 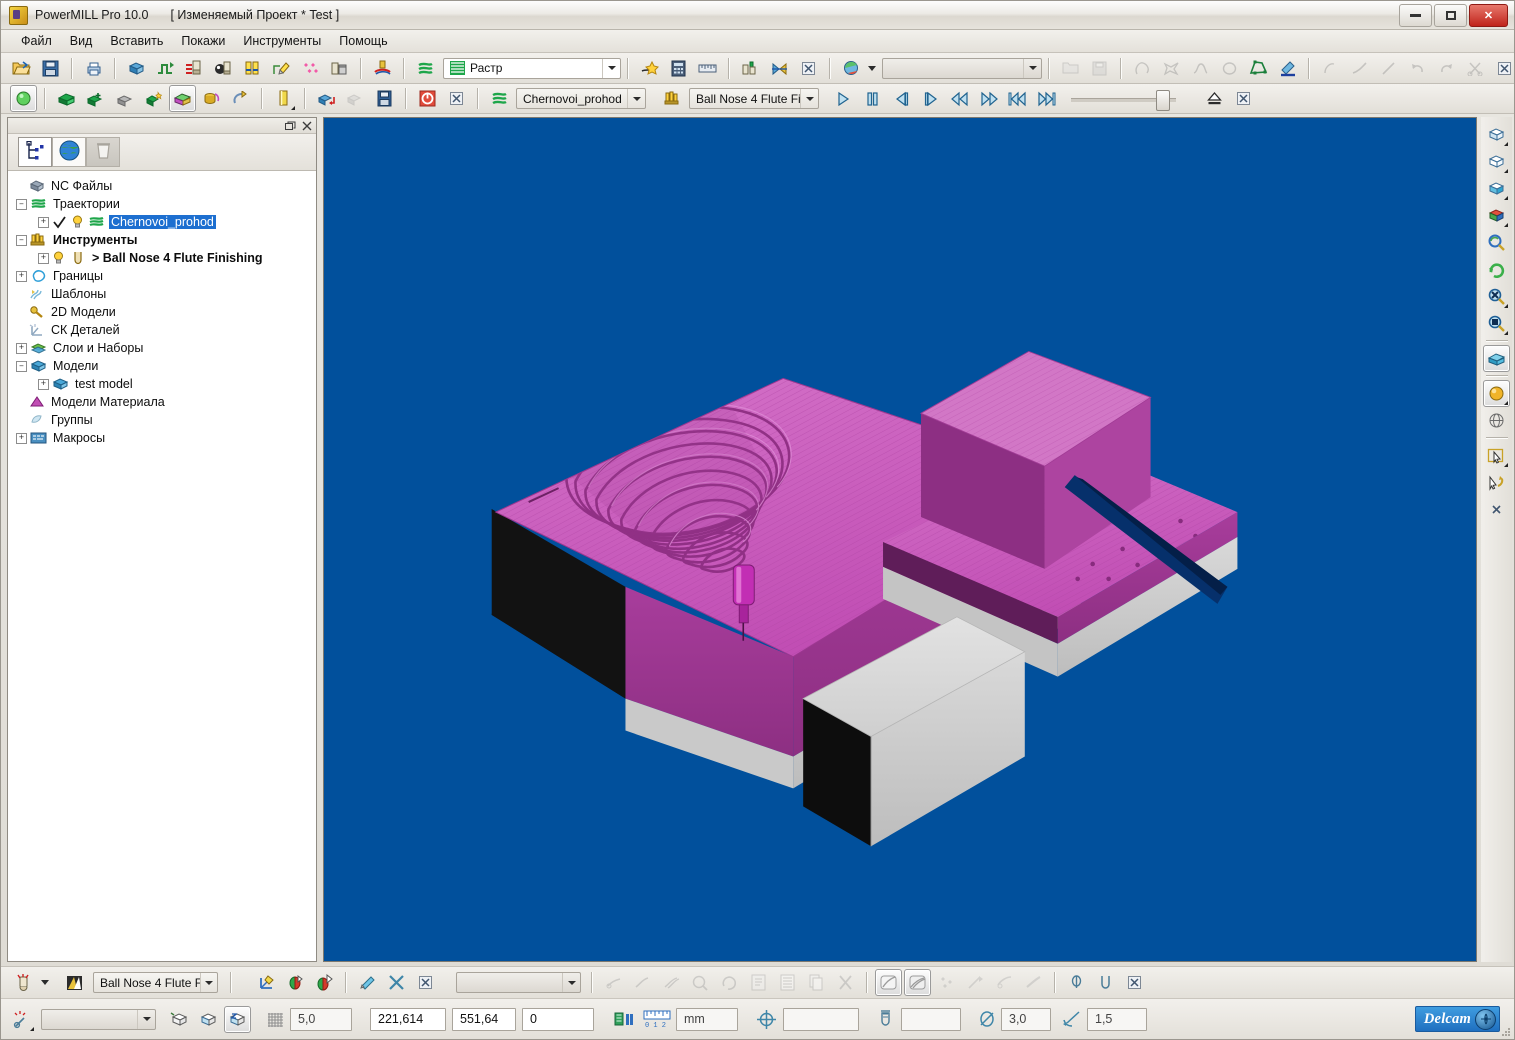 What do you see at coordinates (266, 982) in the screenshot?
I see `axis-icon` at bounding box center [266, 982].